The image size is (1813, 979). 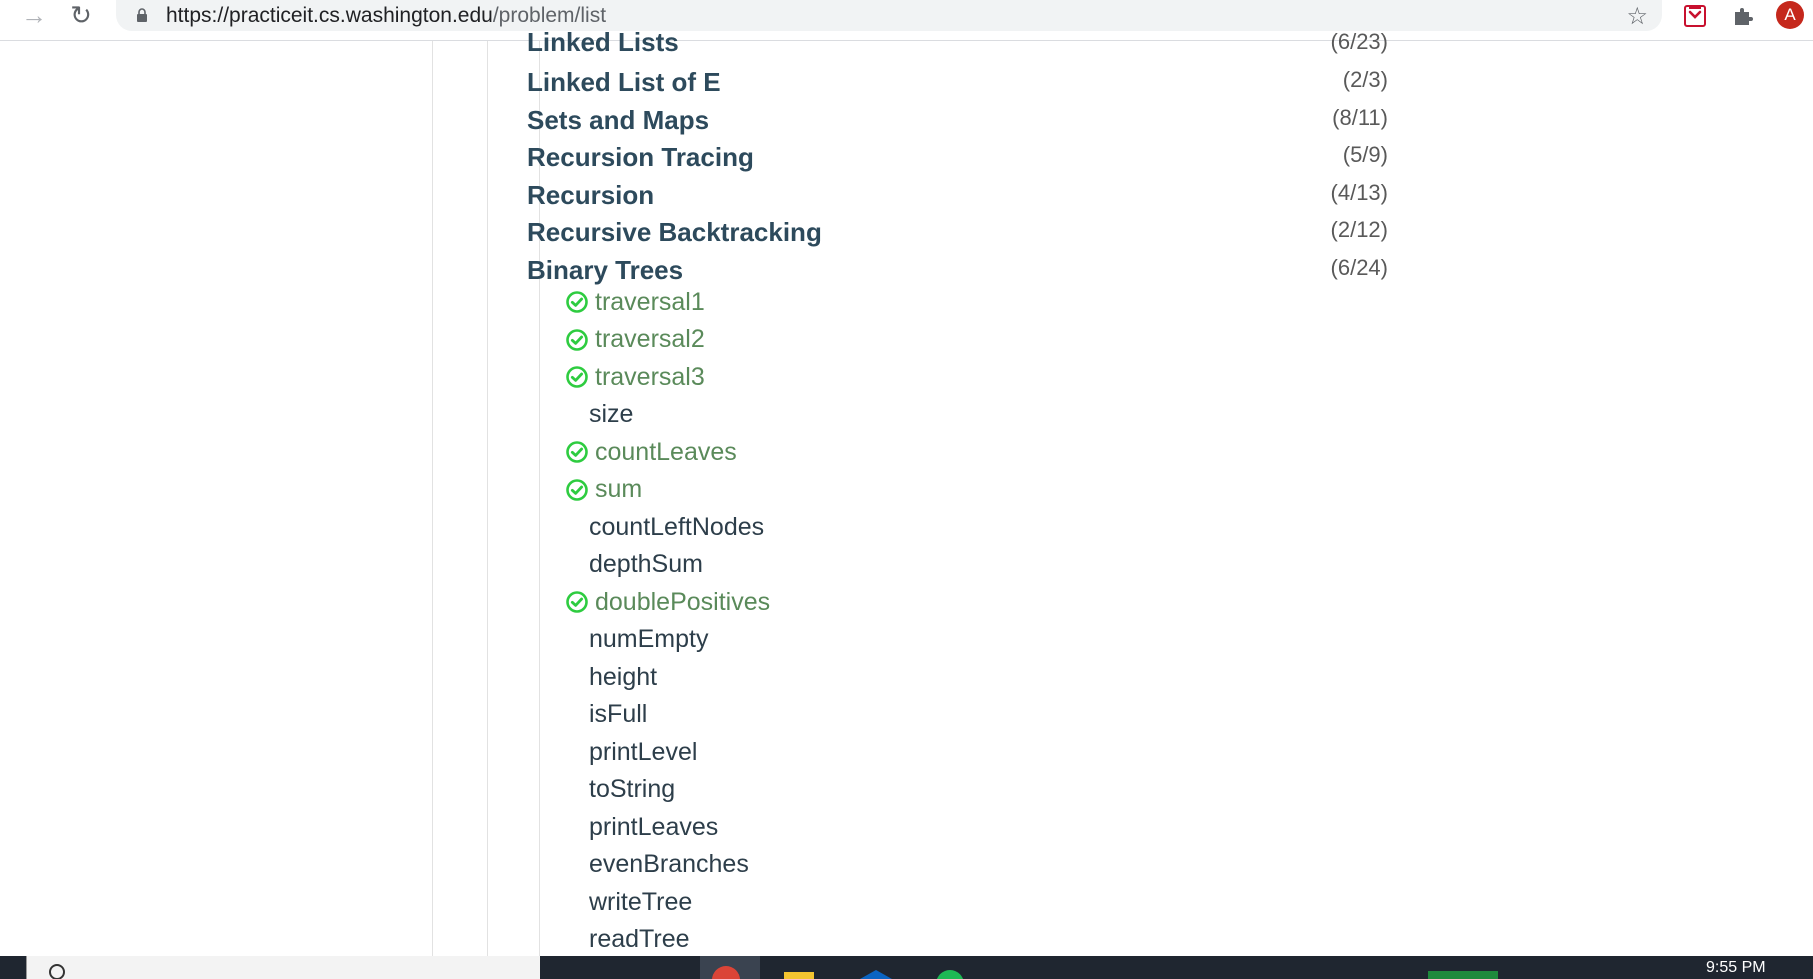 I want to click on topic-link: Recursive Backtracking, so click(x=674, y=232).